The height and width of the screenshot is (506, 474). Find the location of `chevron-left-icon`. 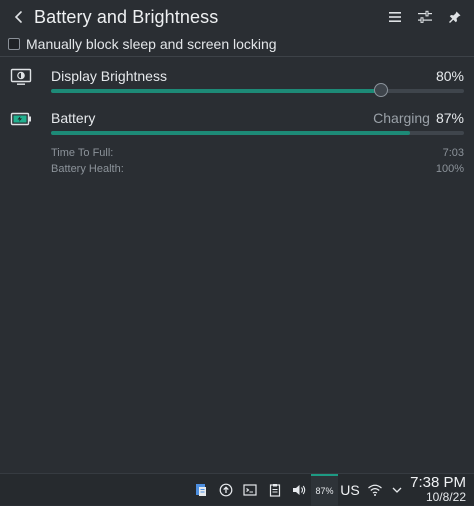

chevron-left-icon is located at coordinates (18, 17).